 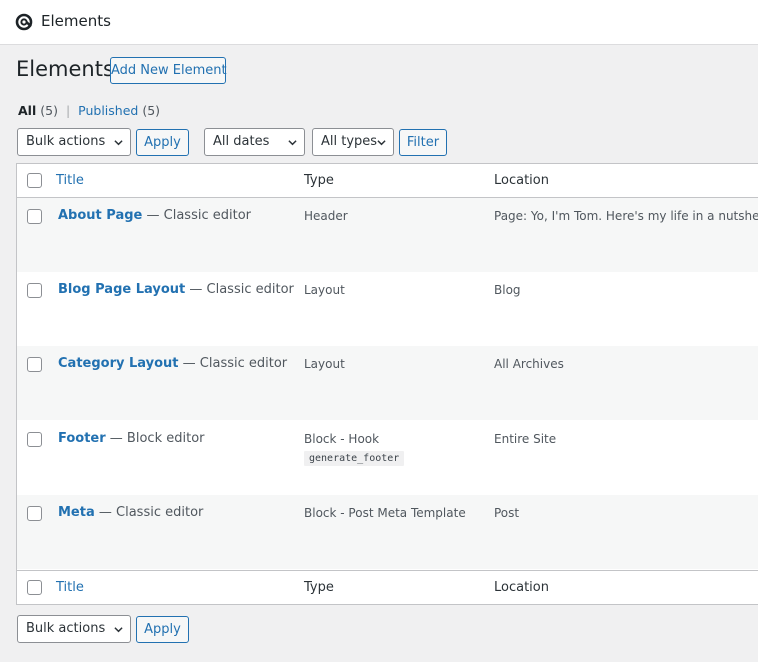 I want to click on row-title: Category Layout — Classic editor, so click(x=172, y=363).